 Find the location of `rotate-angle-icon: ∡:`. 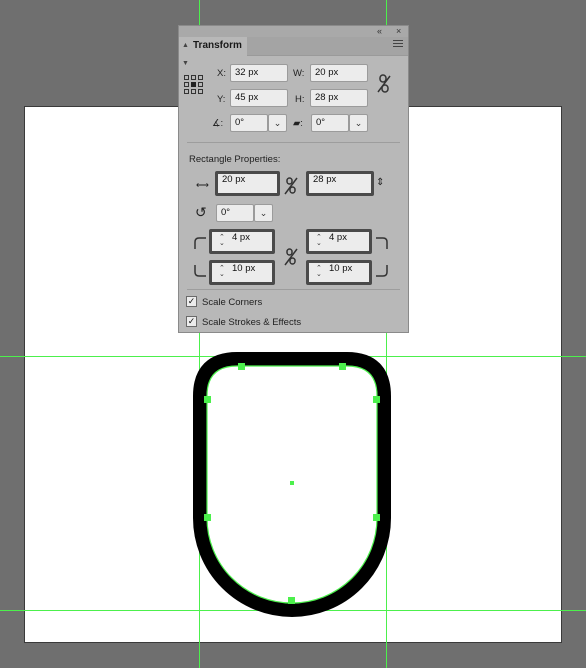

rotate-angle-icon: ∡: is located at coordinates (218, 123).